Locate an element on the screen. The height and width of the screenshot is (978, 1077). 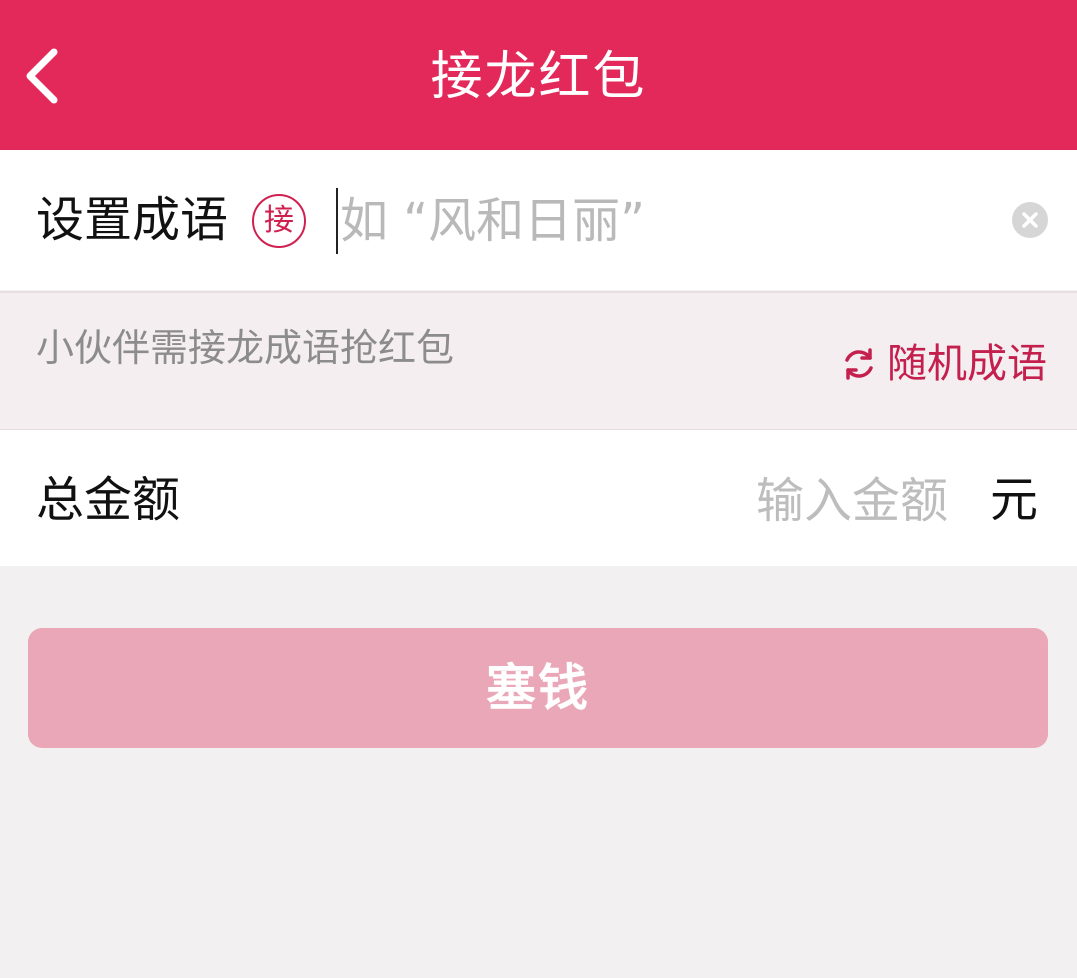
hint-text: 小伙伴需接龙成语抢红包 is located at coordinates (245, 348).